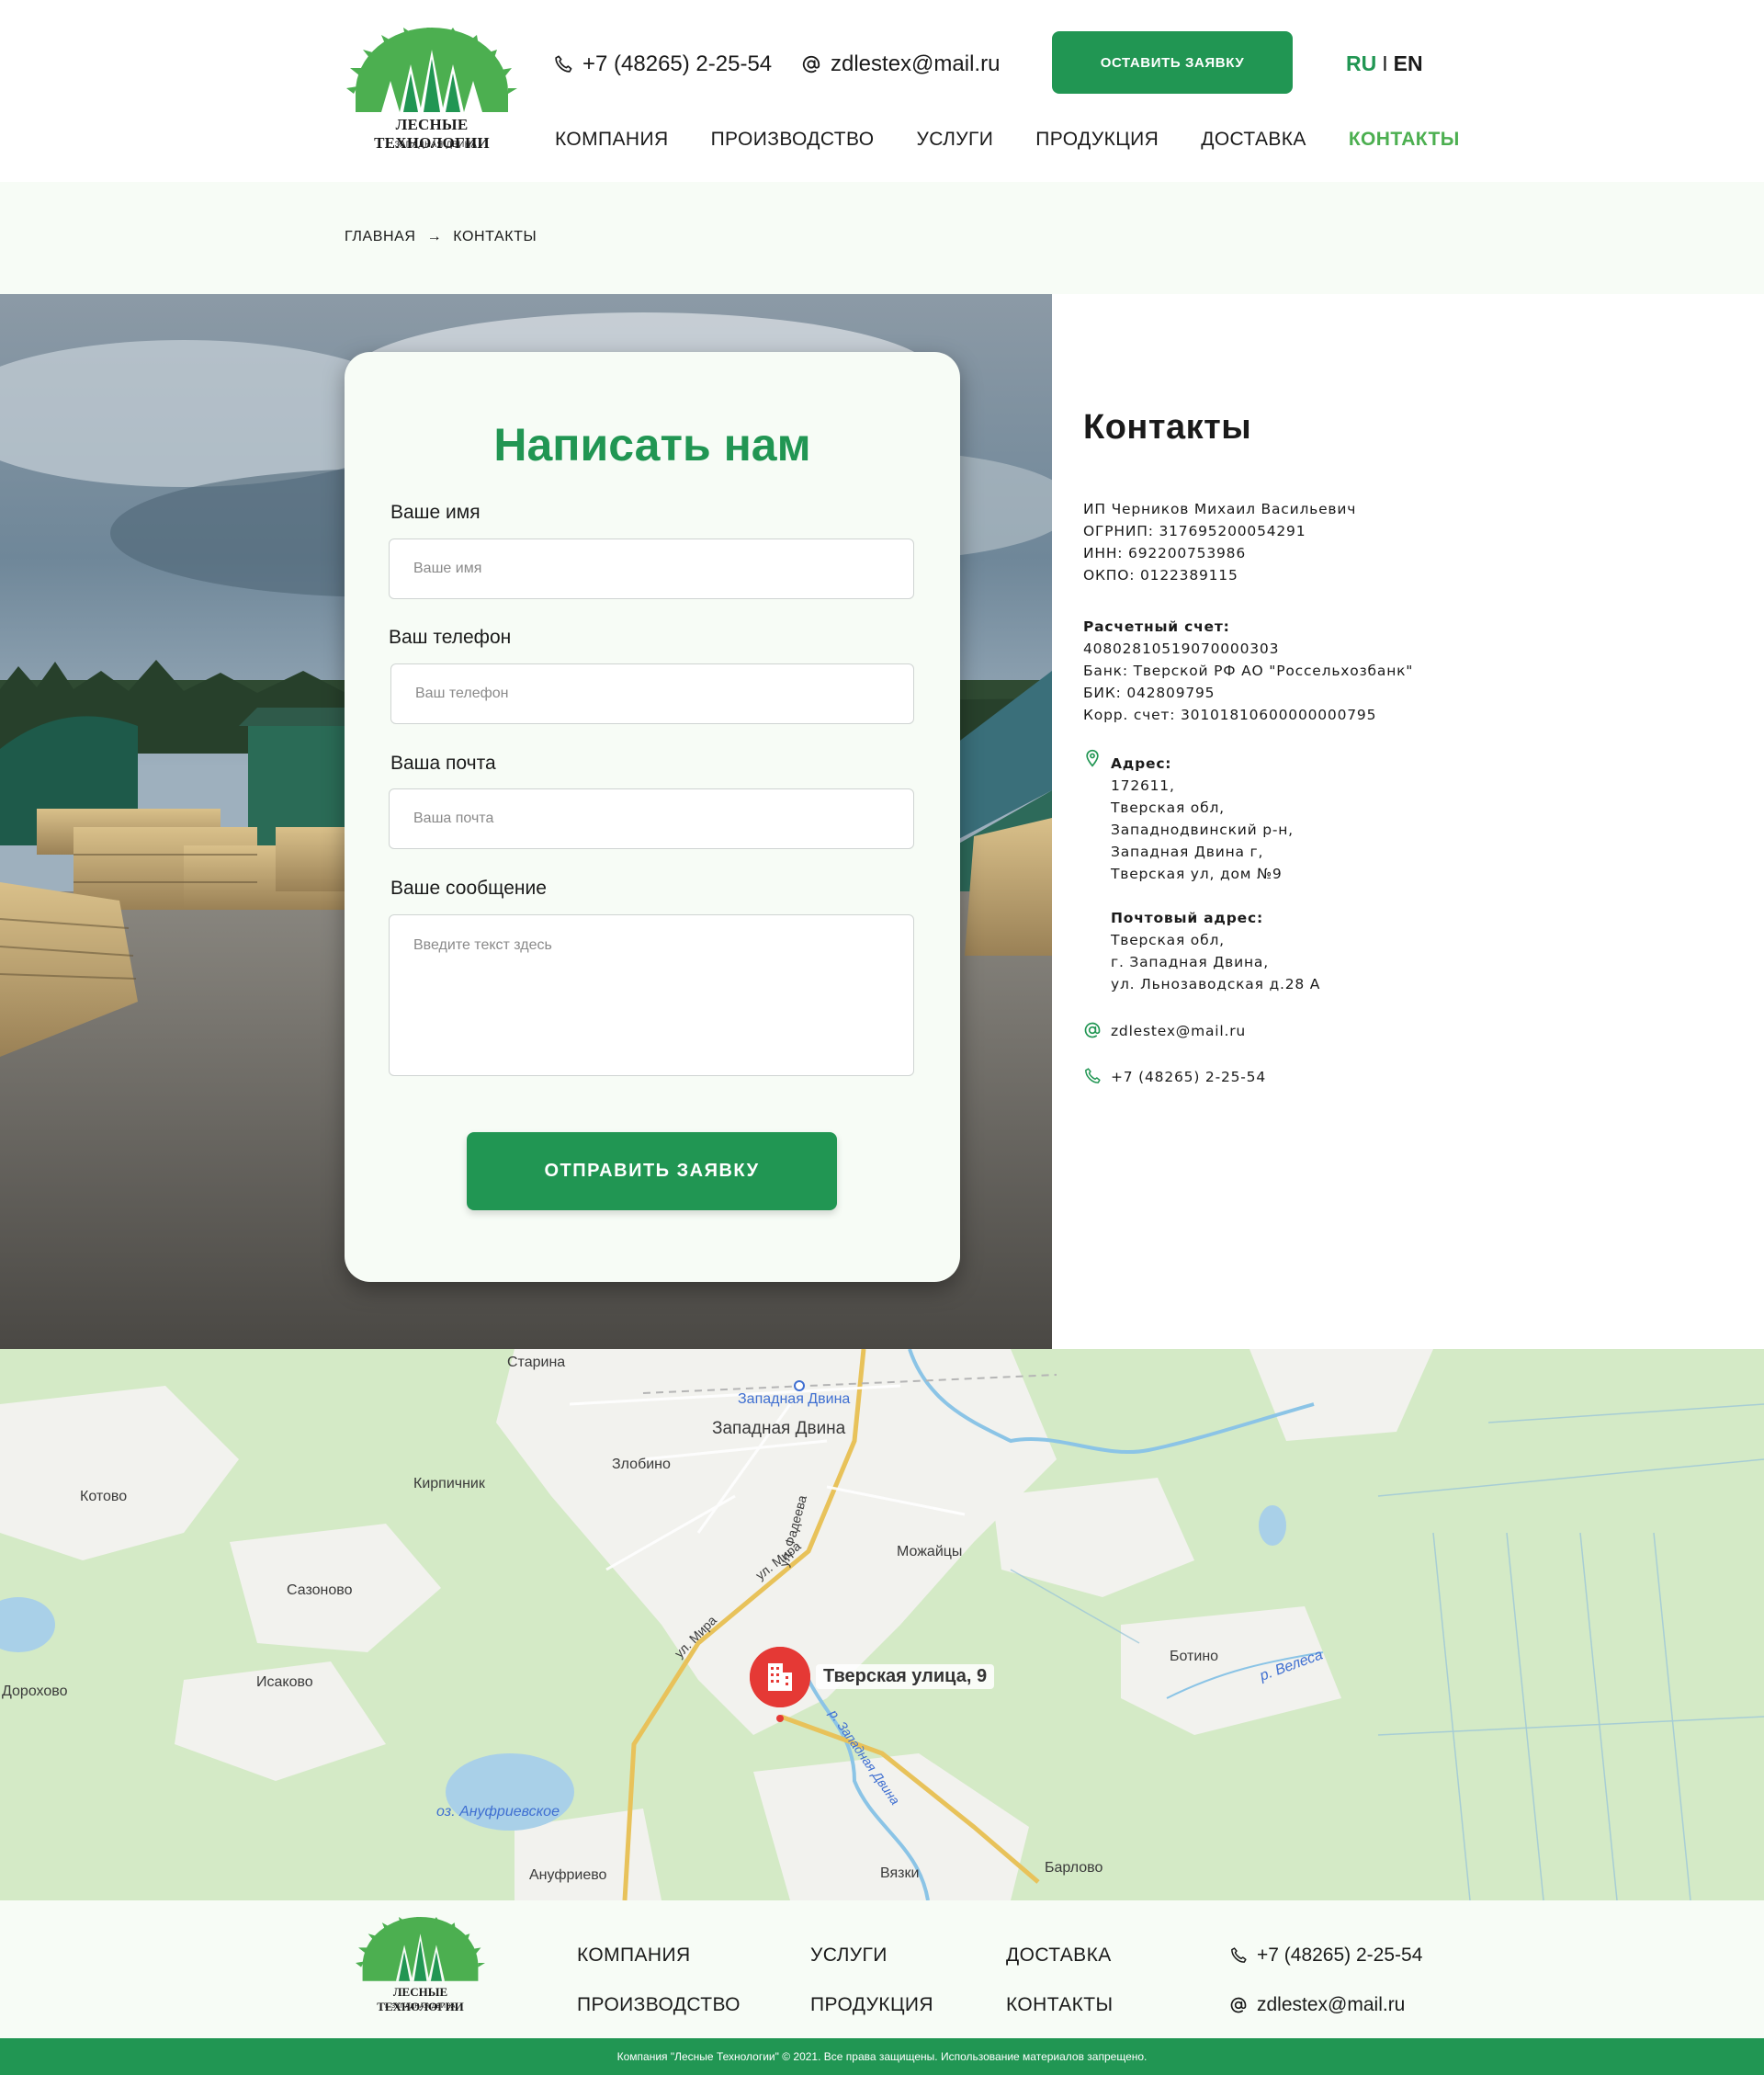  What do you see at coordinates (1168, 808) in the screenshot?
I see `address-line: Тверская обл,` at bounding box center [1168, 808].